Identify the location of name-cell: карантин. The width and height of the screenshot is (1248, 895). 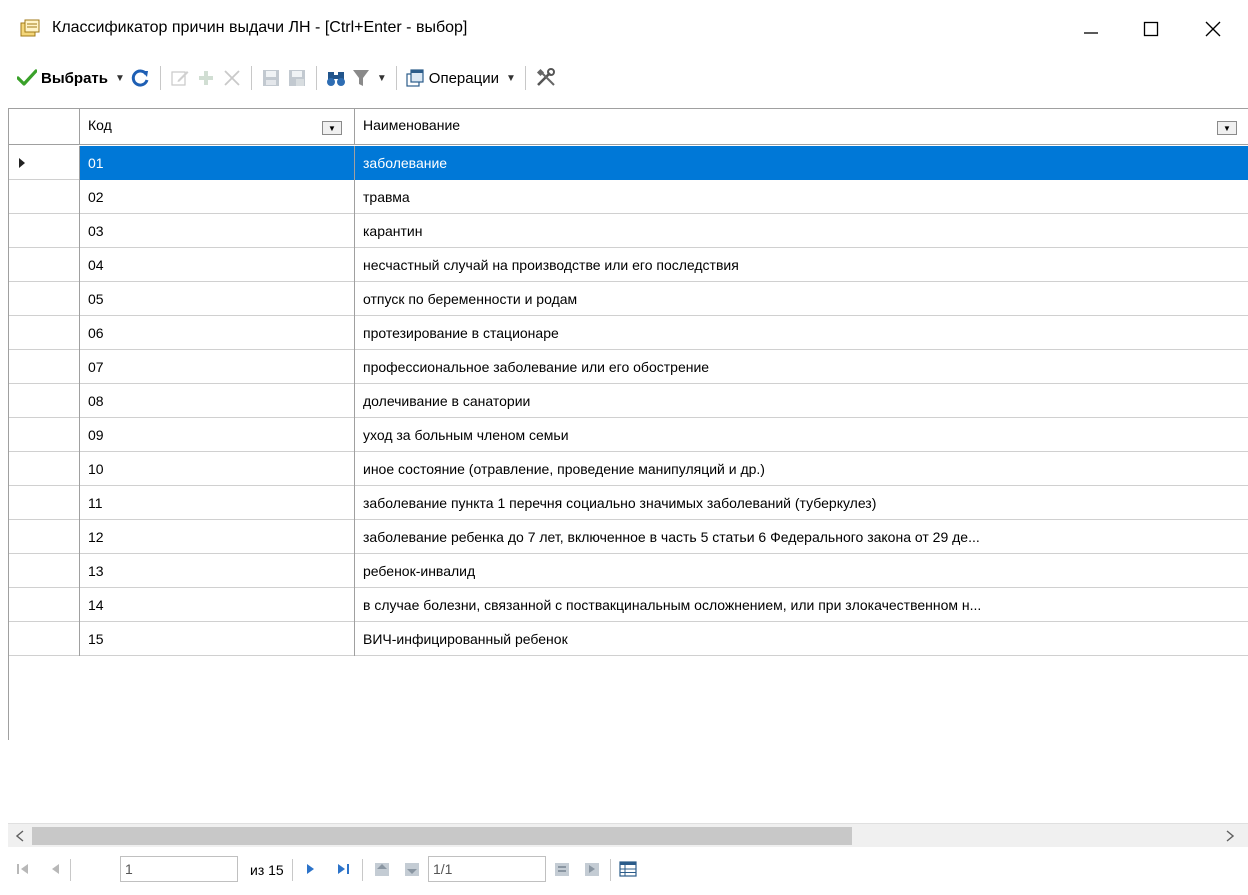
(801, 231).